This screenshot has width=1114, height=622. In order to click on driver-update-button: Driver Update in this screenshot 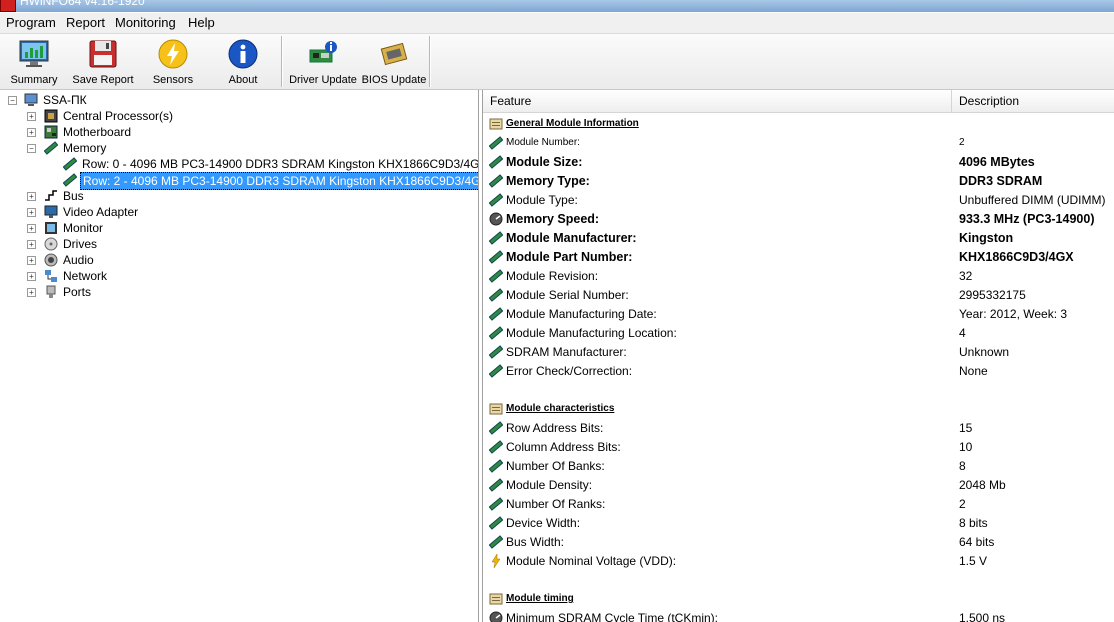, I will do `click(323, 61)`.